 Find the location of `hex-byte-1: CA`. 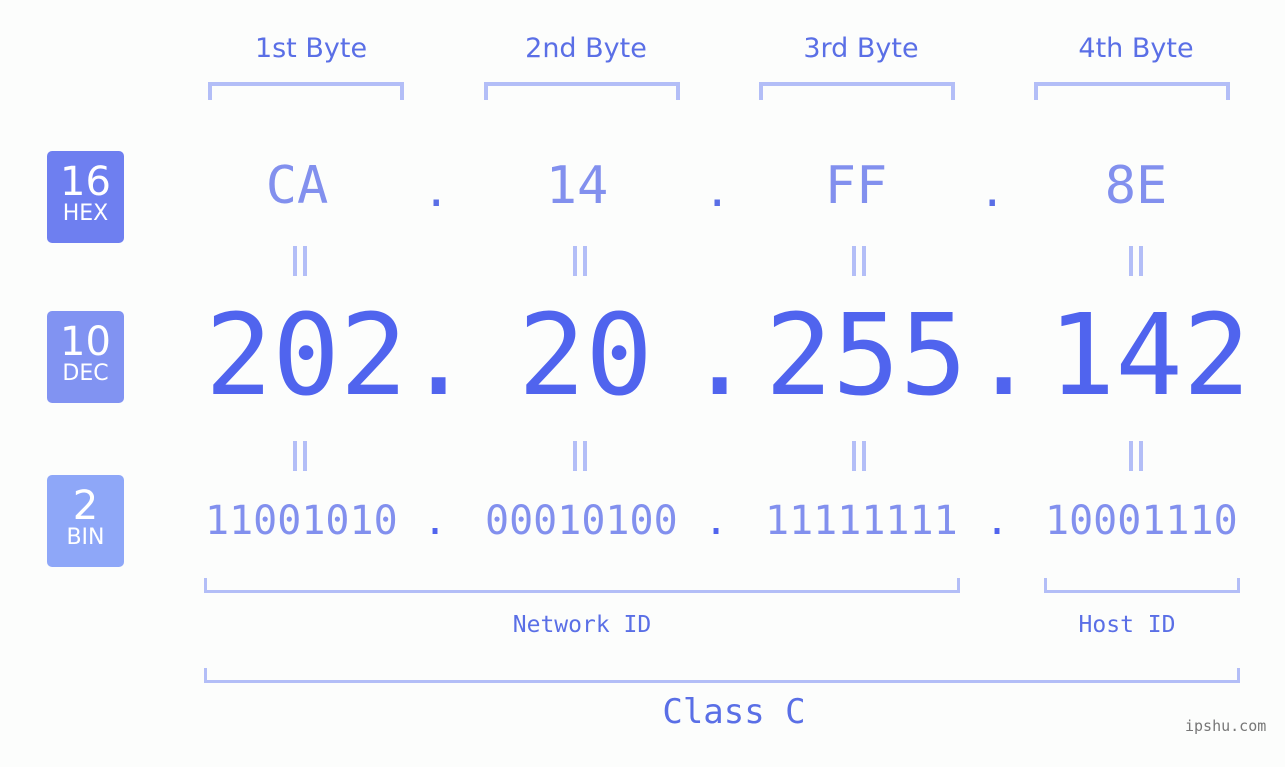

hex-byte-1: CA is located at coordinates (297, 186).